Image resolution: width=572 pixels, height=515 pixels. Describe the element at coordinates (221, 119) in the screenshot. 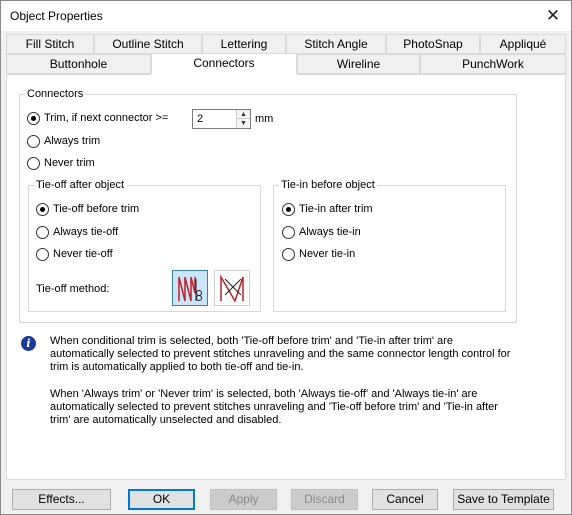

I see `trim-length-spinner: 2 ▲ ▼` at that location.